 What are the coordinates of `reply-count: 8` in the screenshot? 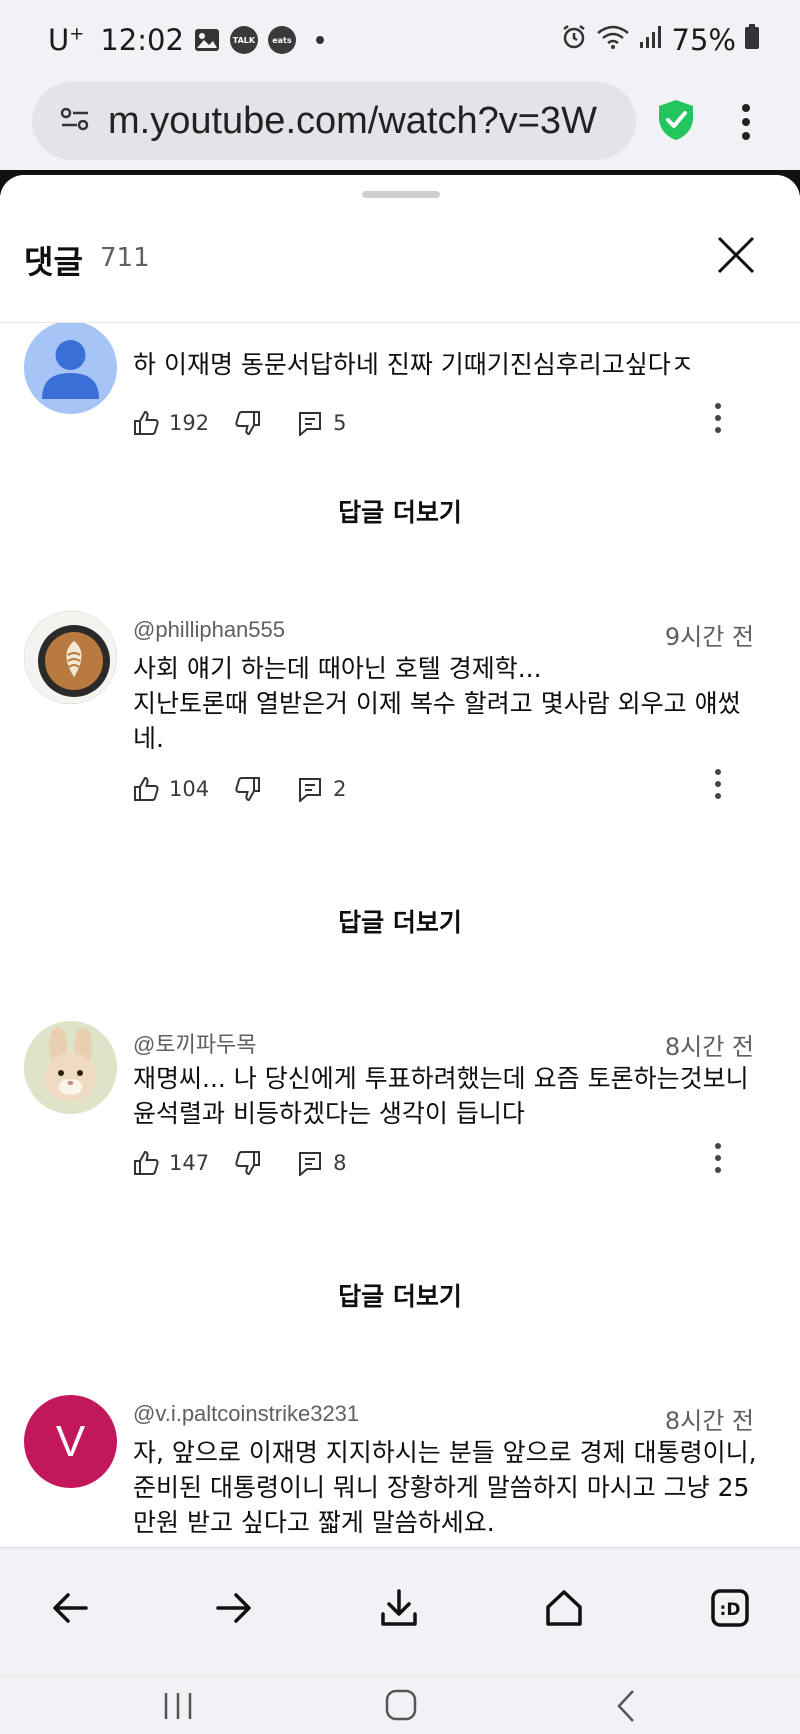 It's located at (340, 1163).